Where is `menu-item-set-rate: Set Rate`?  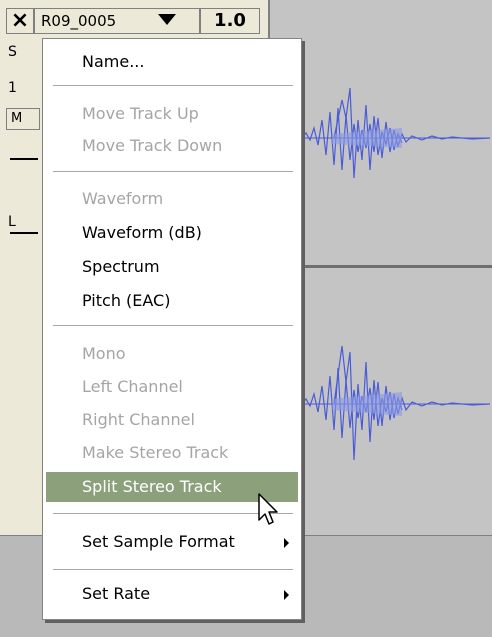
menu-item-set-rate: Set Rate is located at coordinates (172, 594).